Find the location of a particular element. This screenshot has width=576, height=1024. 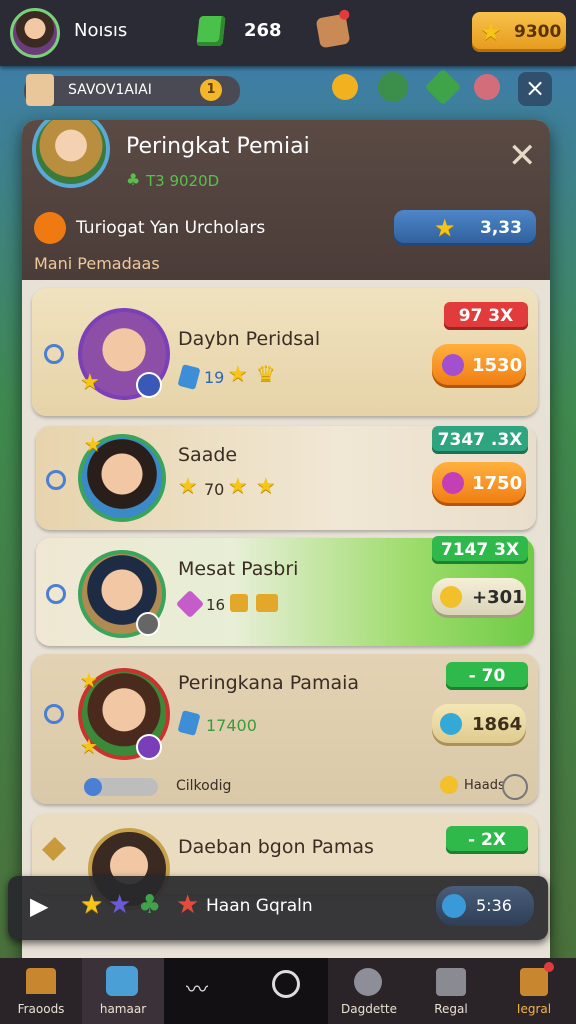

sub-bar: SAVOV1AIAI 1 is located at coordinates (132, 90).